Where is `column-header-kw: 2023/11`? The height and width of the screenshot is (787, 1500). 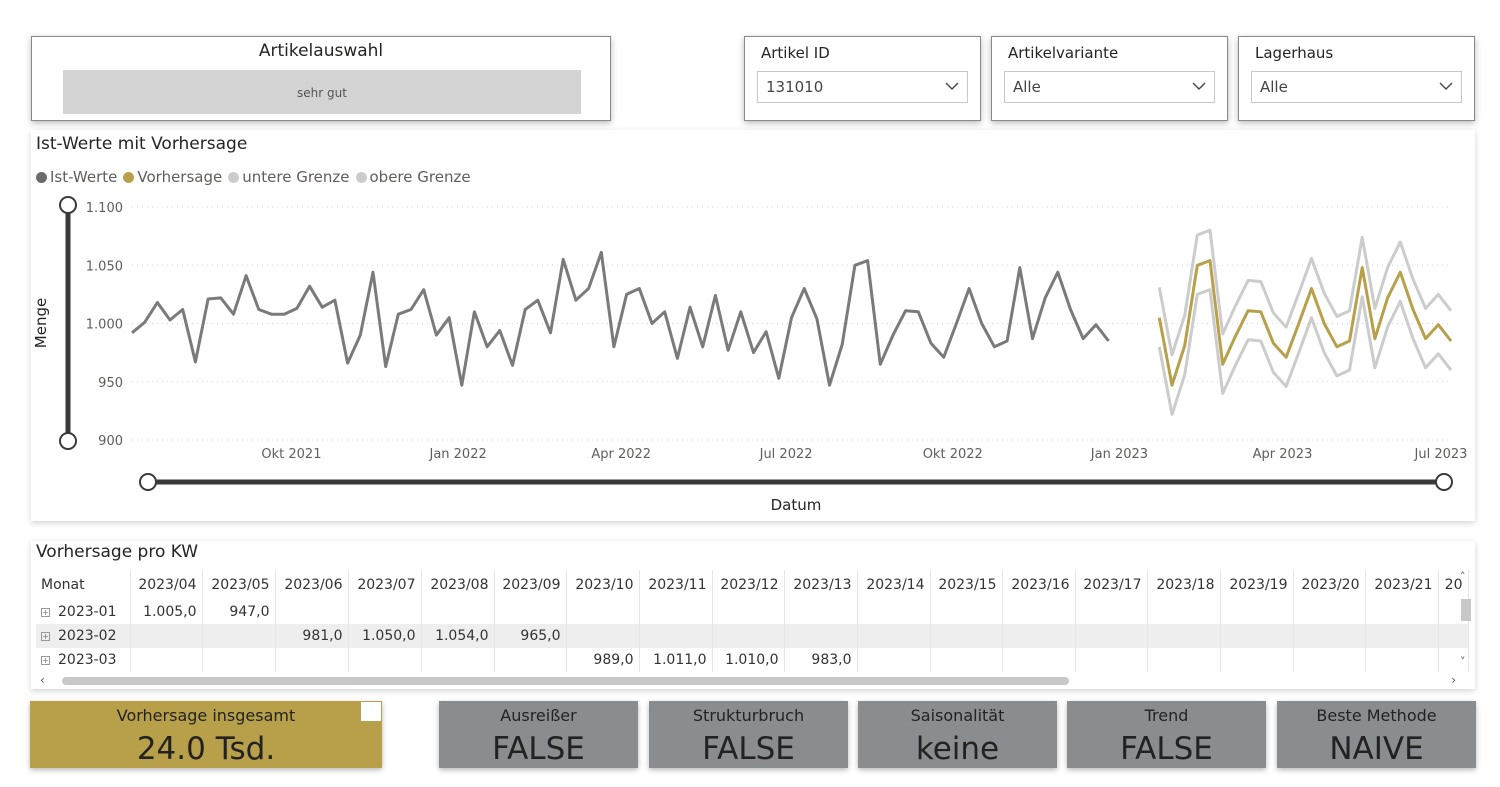 column-header-kw: 2023/11 is located at coordinates (676, 585).